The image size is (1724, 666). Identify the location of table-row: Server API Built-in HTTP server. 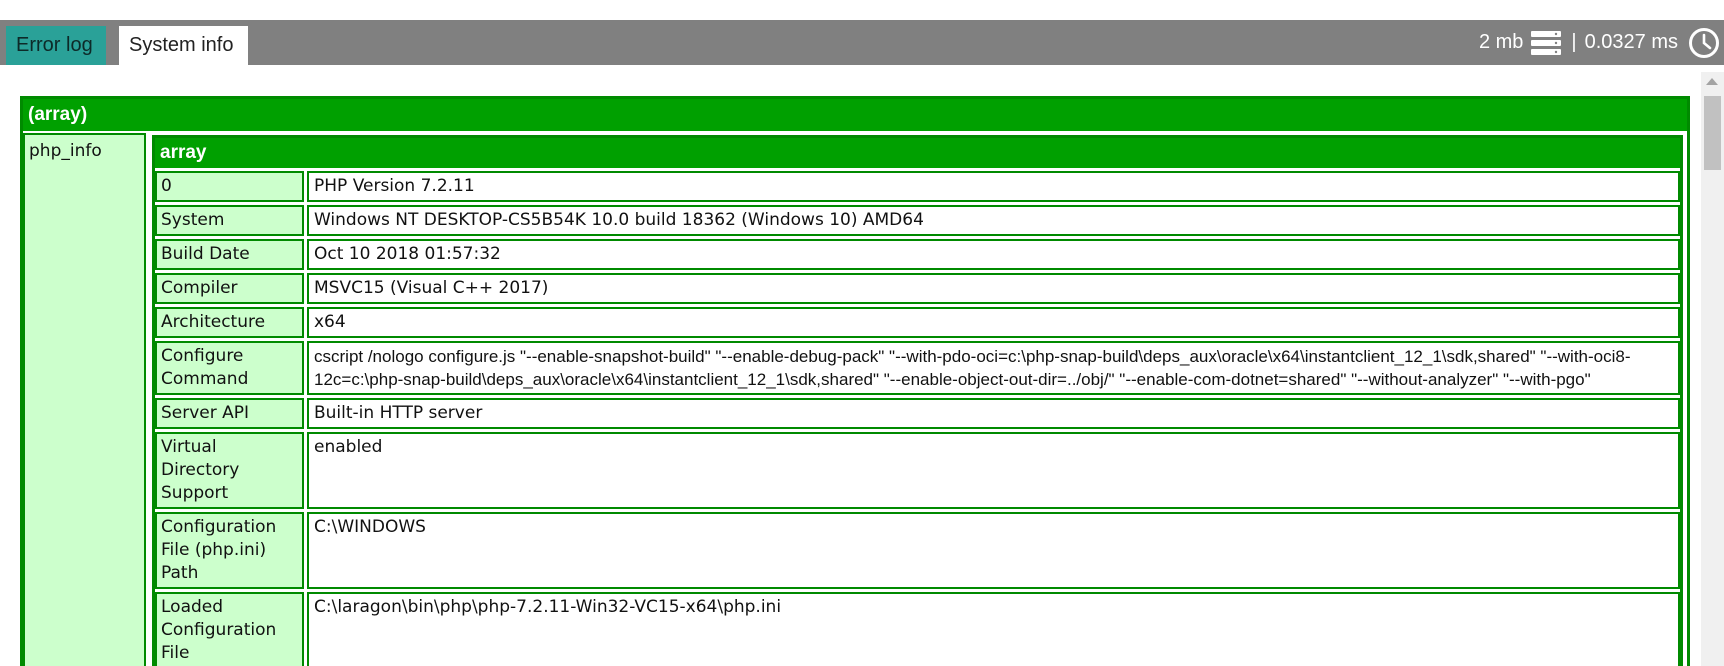
(917, 413).